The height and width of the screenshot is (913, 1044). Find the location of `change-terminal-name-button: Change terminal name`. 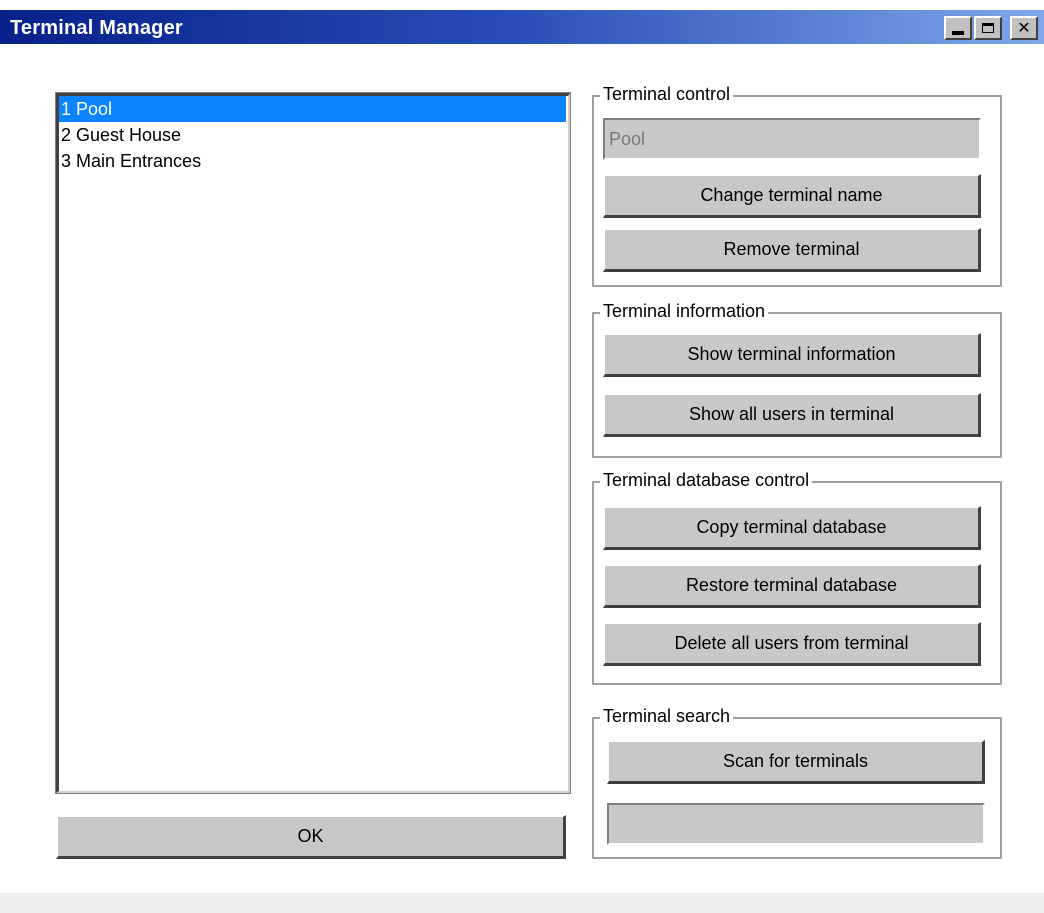

change-terminal-name-button: Change terminal name is located at coordinates (792, 196).